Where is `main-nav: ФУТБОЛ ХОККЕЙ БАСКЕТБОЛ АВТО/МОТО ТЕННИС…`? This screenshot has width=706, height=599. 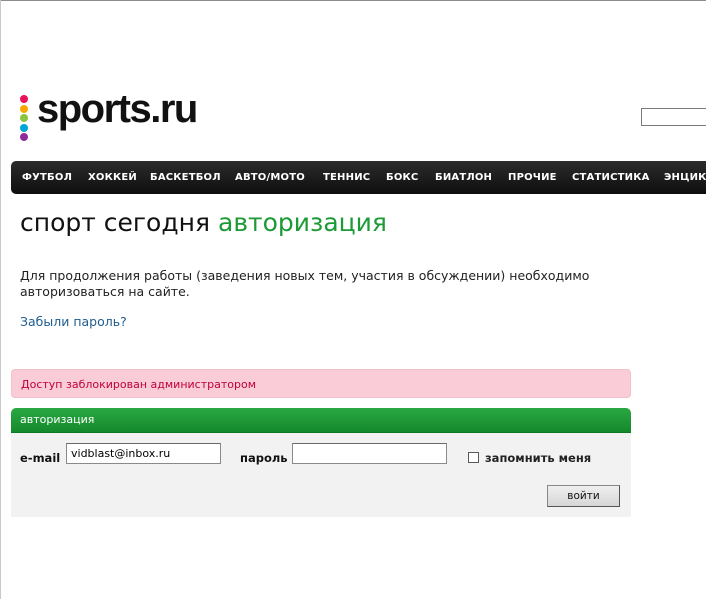
main-nav: ФУТБОЛ ХОККЕЙ БАСКЕТБОЛ АВТО/МОТО ТЕННИС… is located at coordinates (358, 177).